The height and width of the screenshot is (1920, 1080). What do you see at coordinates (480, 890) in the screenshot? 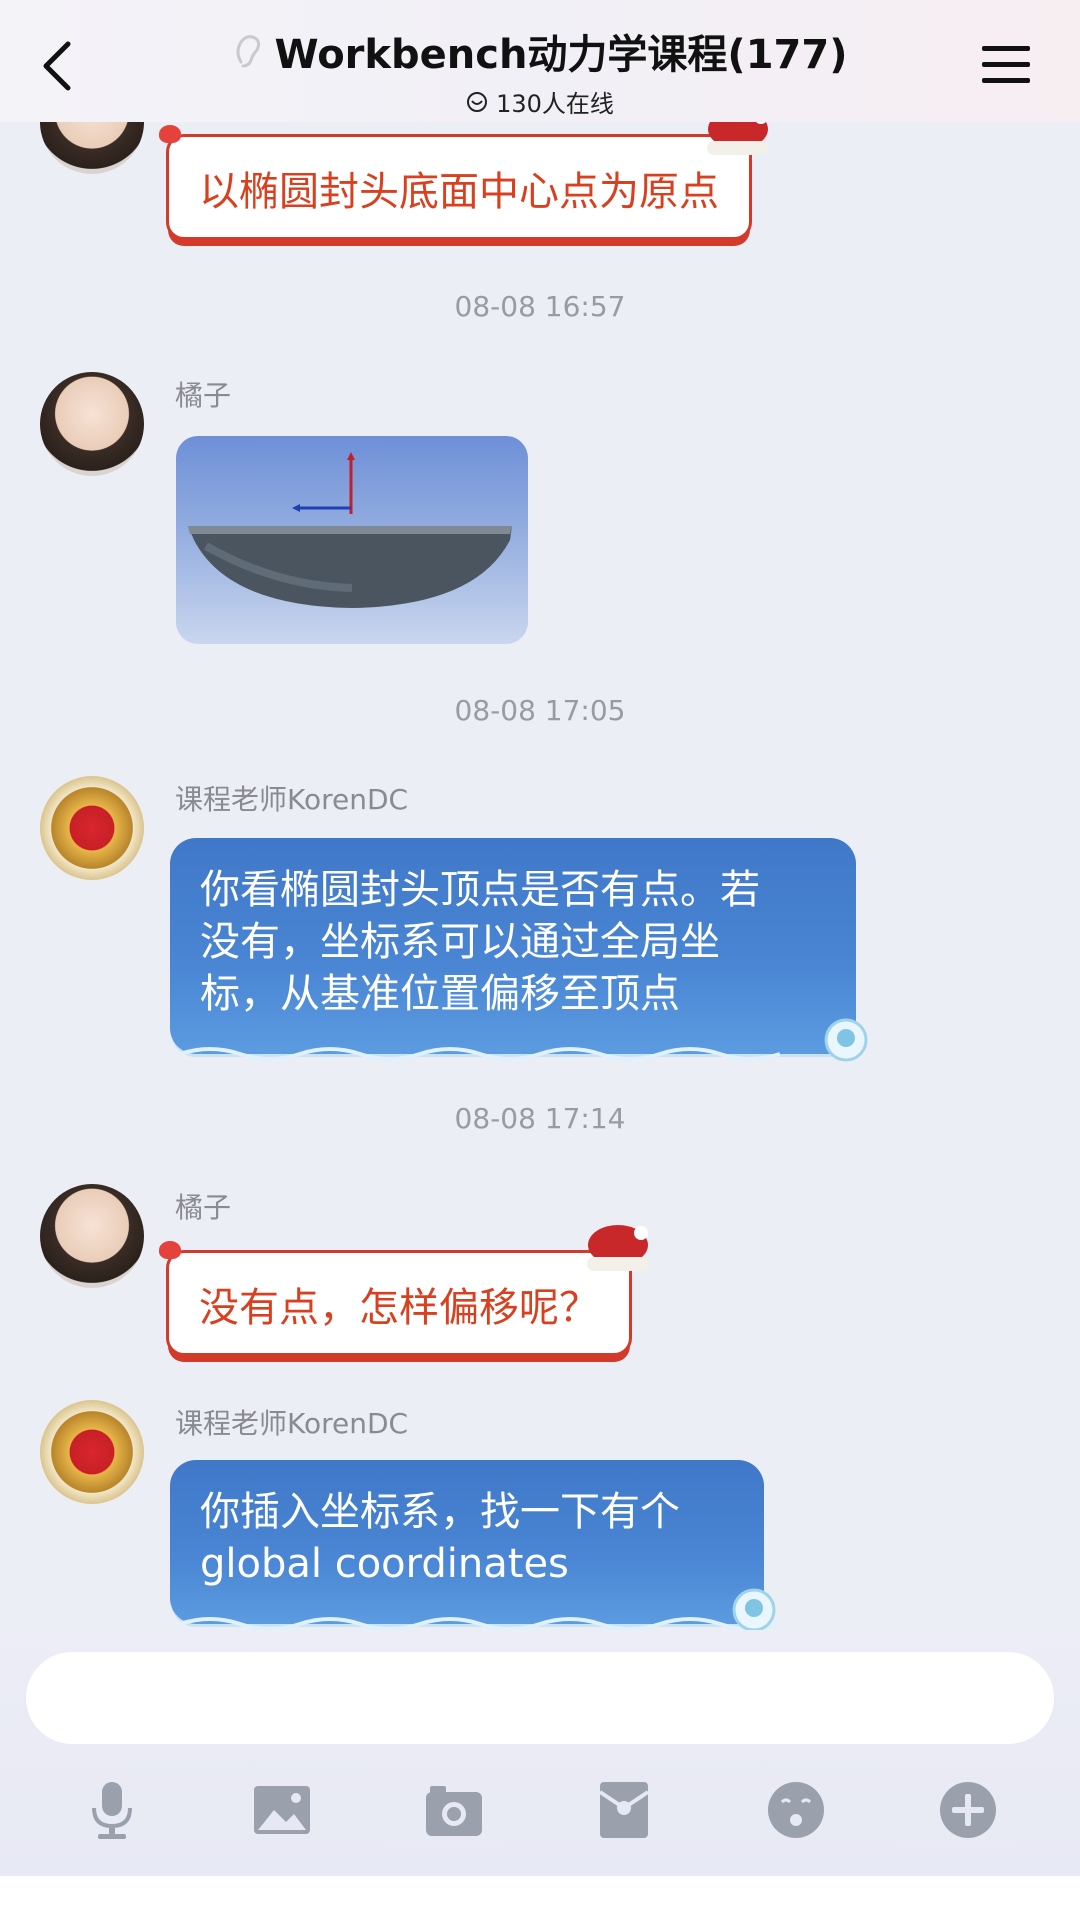
I see `message-line: 你看椭圆封头顶点是否有点。若` at bounding box center [480, 890].